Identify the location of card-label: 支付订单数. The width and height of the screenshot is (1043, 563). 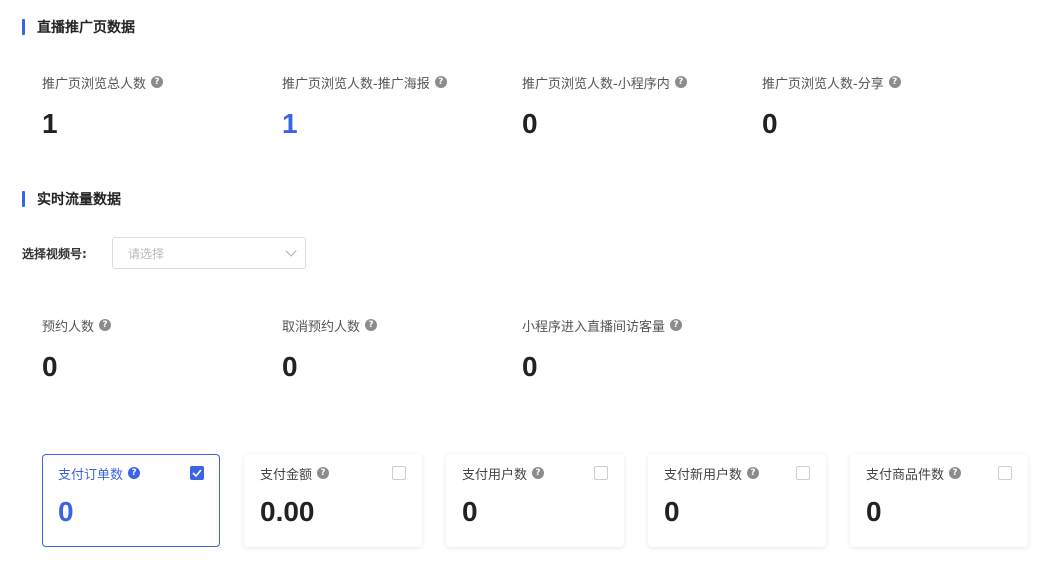
(91, 475).